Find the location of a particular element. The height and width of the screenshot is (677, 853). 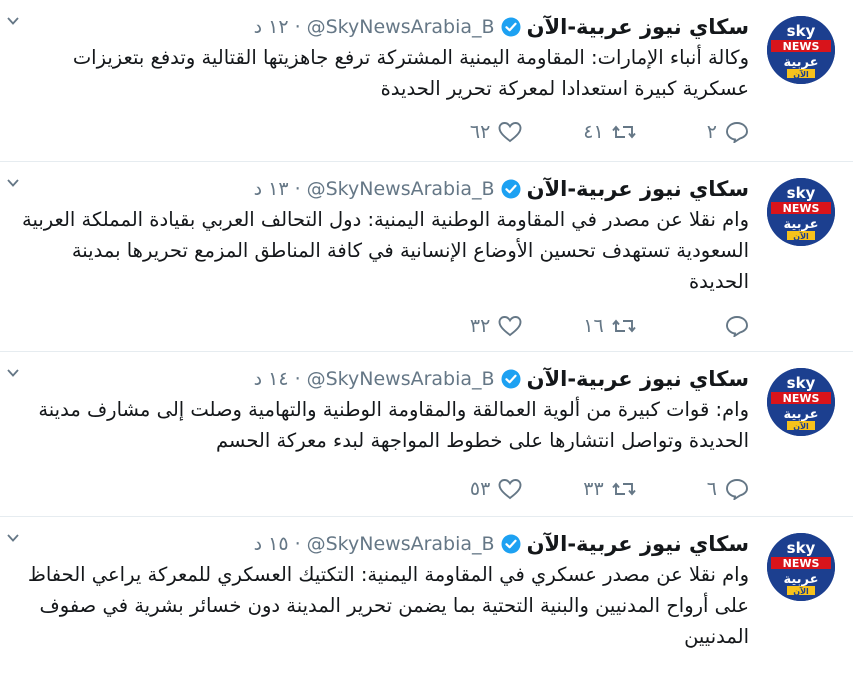

timestamp: ١٥ د is located at coordinates (271, 544).